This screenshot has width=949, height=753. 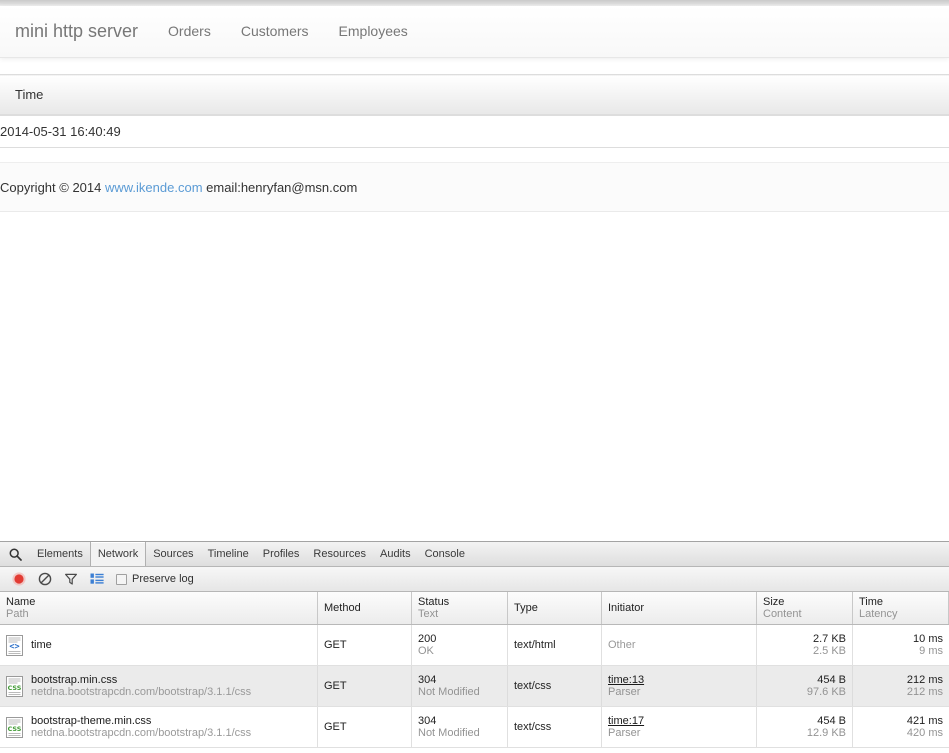 What do you see at coordinates (14, 645) in the screenshot?
I see `html-file-icon: <>` at bounding box center [14, 645].